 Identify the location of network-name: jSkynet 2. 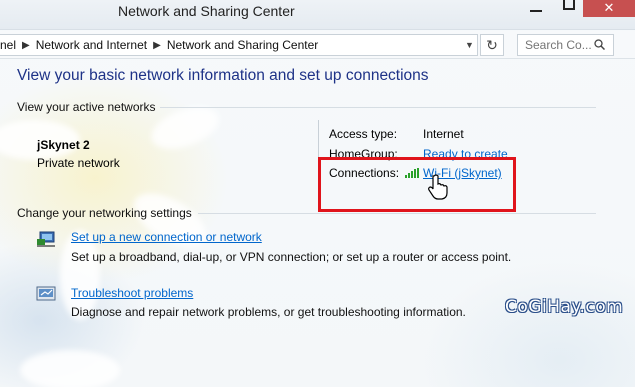
(63, 145).